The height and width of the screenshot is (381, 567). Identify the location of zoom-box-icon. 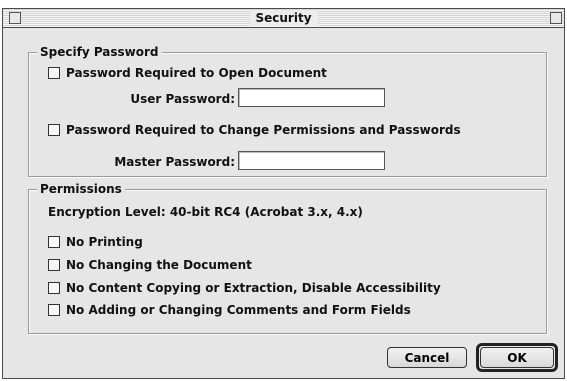
(556, 18).